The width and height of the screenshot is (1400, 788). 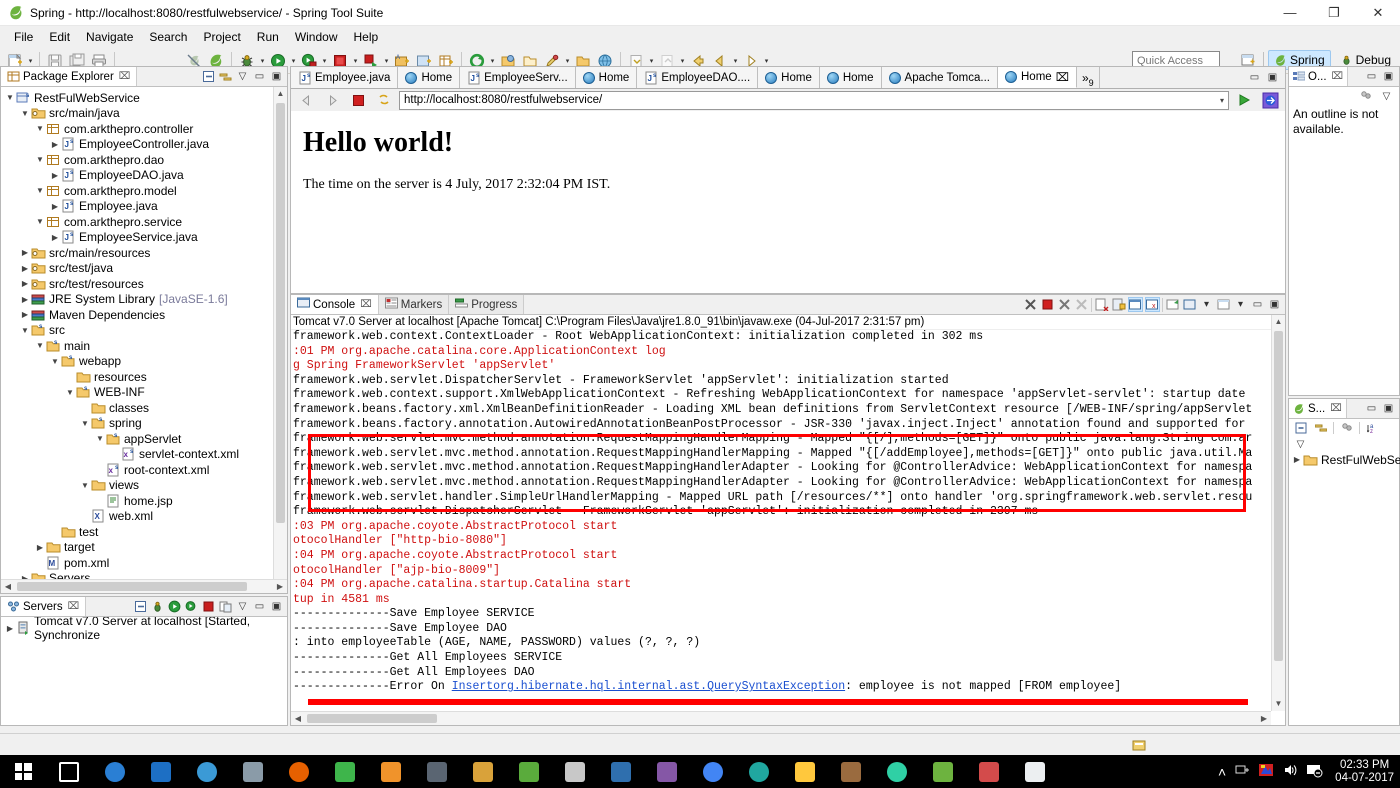 What do you see at coordinates (144, 207) in the screenshot?
I see `tree-row: ▶ Js Employee.java` at bounding box center [144, 207].